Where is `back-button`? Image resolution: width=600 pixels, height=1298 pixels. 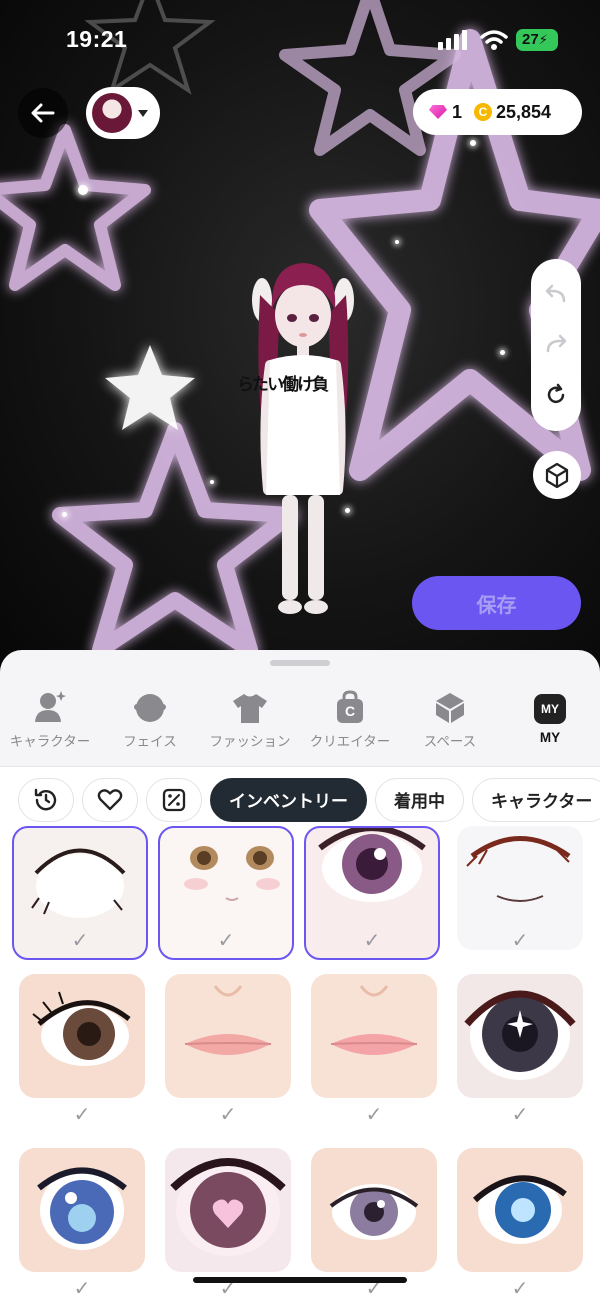 back-button is located at coordinates (43, 113).